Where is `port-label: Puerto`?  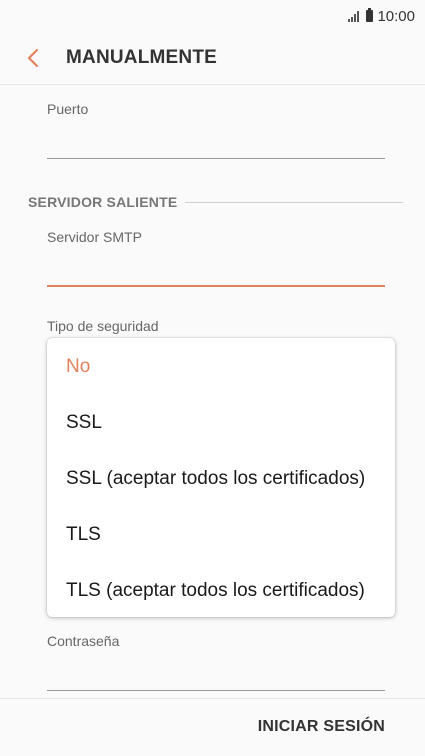 port-label: Puerto is located at coordinates (68, 109).